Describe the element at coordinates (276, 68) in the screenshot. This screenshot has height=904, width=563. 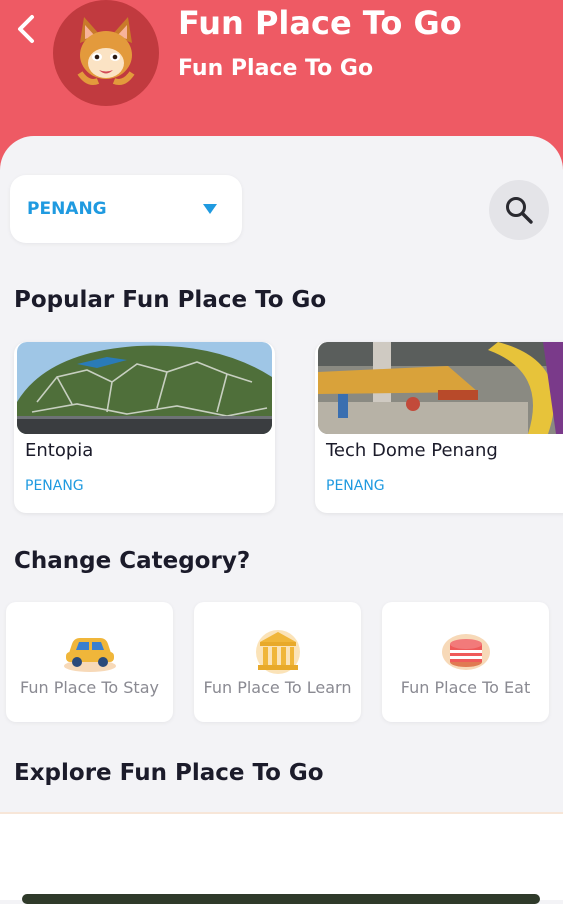
I see `page-subtitle: Fun Place To Go` at that location.